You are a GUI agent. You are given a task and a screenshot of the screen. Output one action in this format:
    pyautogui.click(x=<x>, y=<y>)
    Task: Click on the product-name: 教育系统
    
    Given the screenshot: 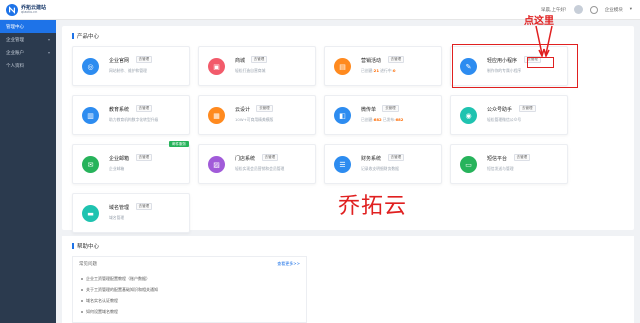 What is the action you would take?
    pyautogui.click(x=119, y=110)
    